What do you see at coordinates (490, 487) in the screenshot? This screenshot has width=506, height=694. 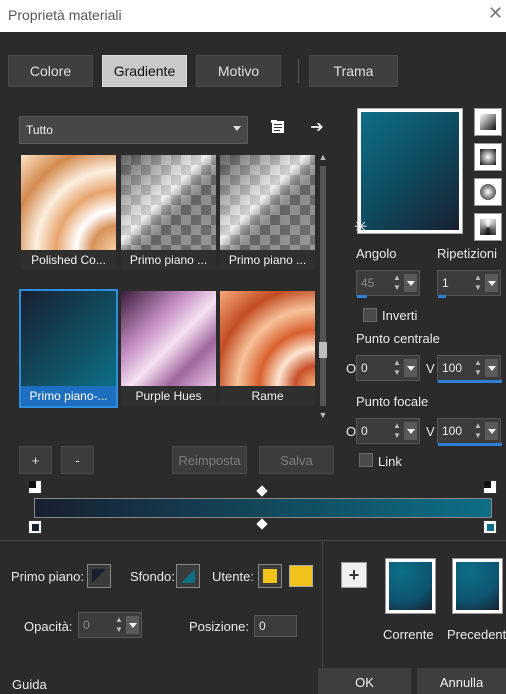 I see `opacity-stop-right` at bounding box center [490, 487].